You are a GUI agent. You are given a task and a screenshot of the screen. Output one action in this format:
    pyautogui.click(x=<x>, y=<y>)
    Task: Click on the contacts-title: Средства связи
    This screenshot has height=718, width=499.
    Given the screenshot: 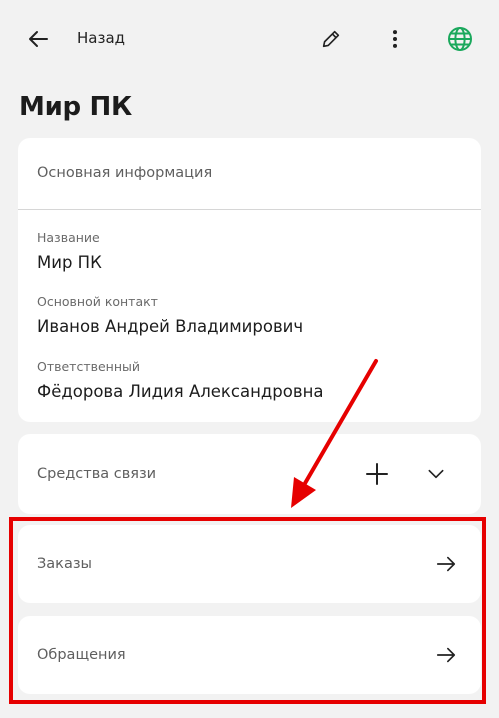 What is the action you would take?
    pyautogui.click(x=97, y=474)
    